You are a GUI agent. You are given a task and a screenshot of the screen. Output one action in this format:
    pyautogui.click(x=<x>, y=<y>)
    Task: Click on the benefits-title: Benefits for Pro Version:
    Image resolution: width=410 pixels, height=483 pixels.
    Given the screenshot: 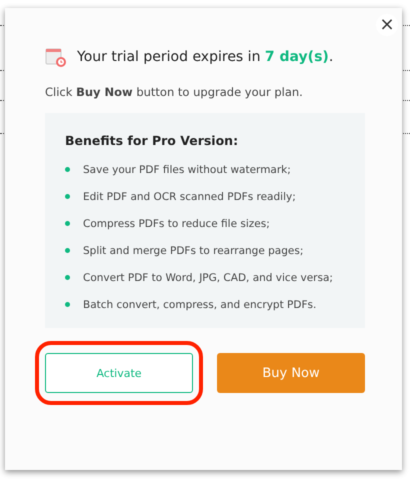 What is the action you would take?
    pyautogui.click(x=152, y=140)
    